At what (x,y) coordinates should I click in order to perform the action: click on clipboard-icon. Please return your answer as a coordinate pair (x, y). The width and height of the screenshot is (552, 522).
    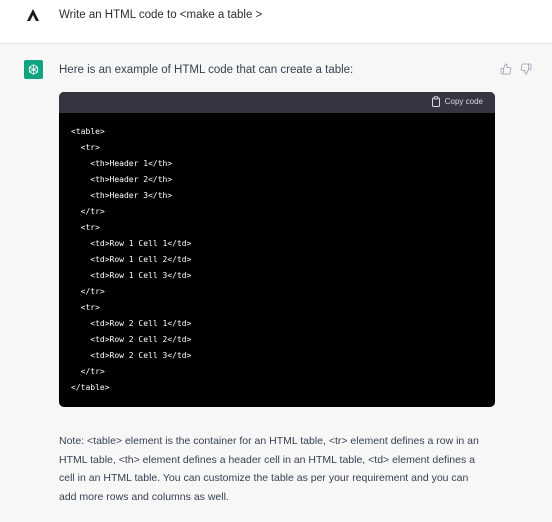
    Looking at the image, I should click on (436, 101).